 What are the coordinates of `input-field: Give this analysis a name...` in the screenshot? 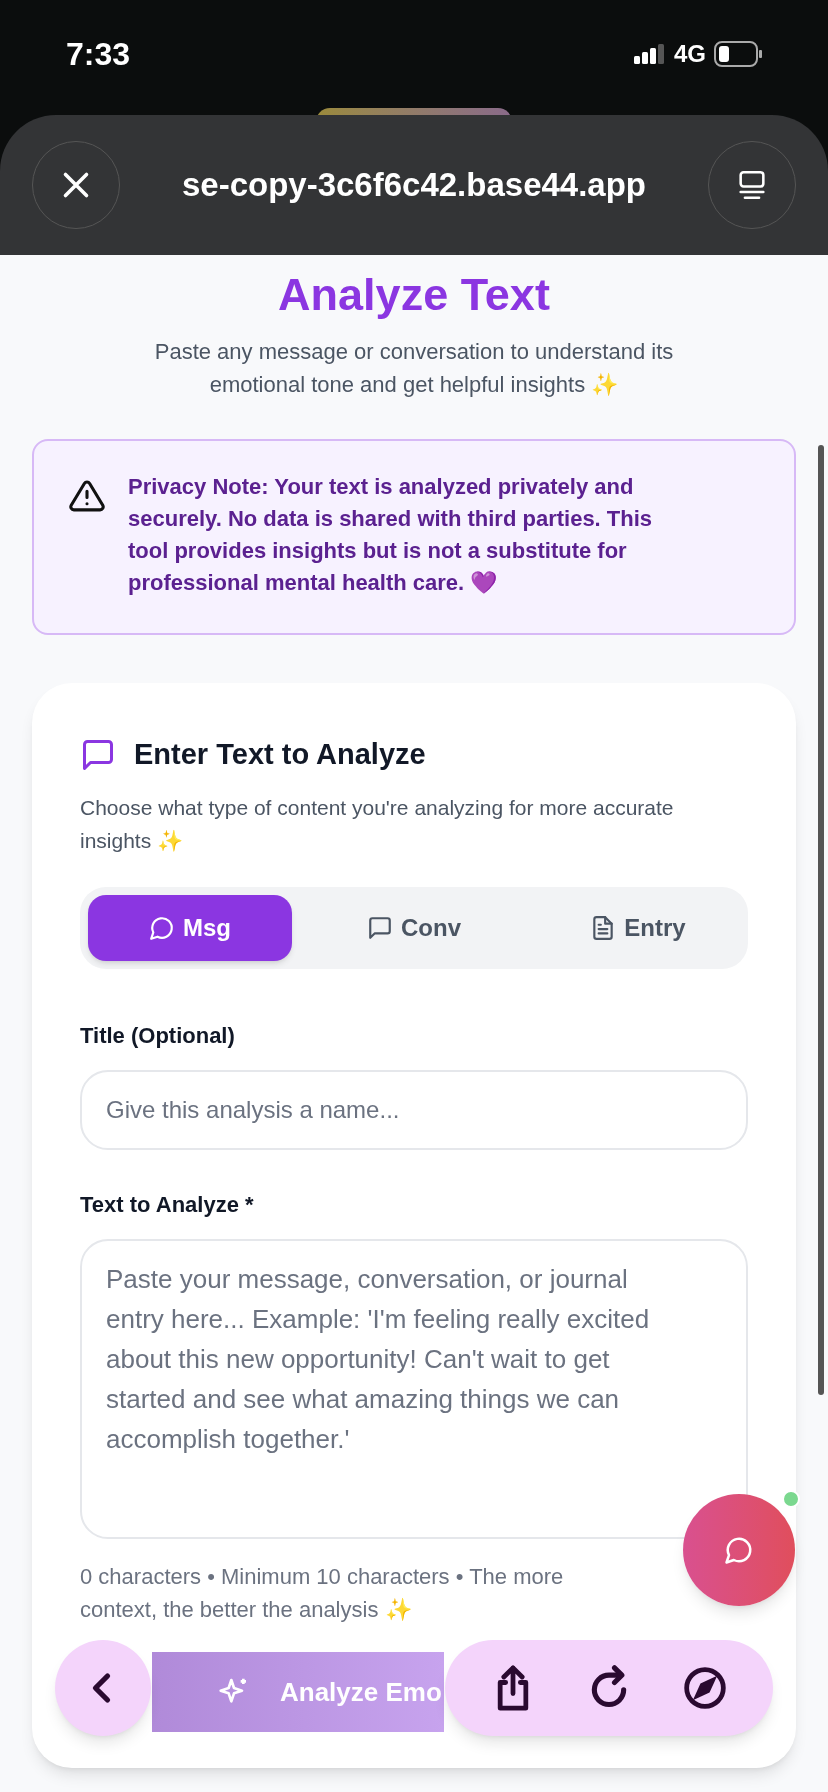 It's located at (414, 1109).